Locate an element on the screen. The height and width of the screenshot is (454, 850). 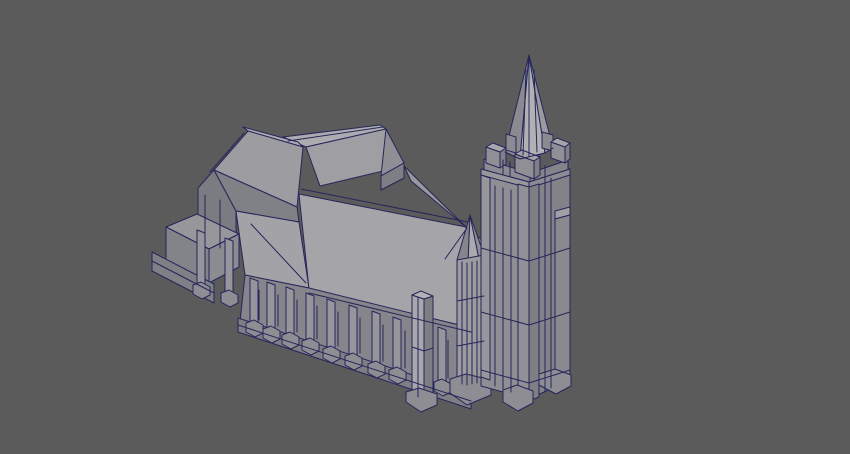
tower-back-merlon-left is located at coordinates (511, 143).